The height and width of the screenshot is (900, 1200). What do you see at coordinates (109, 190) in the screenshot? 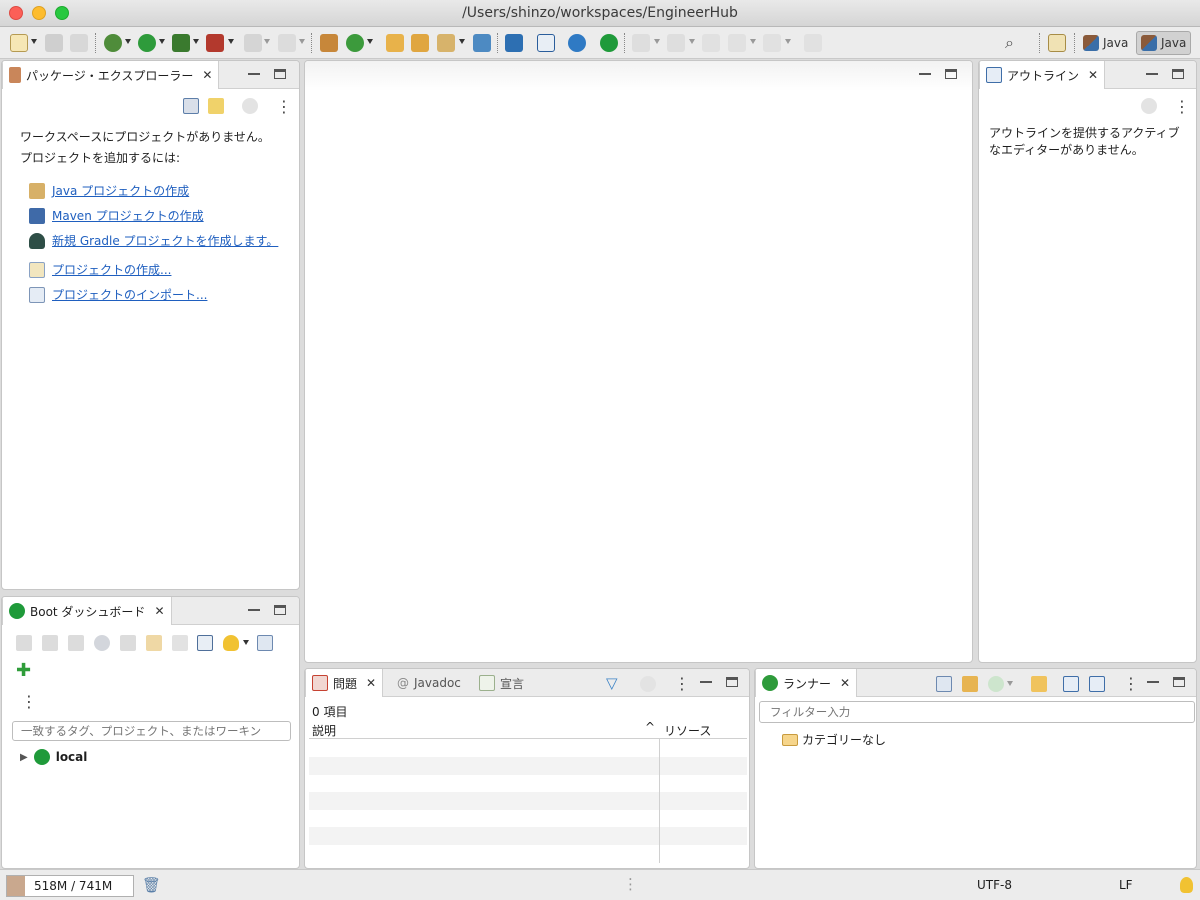
I see `link-create-java-project: Java プロジェクトの作成` at bounding box center [109, 190].